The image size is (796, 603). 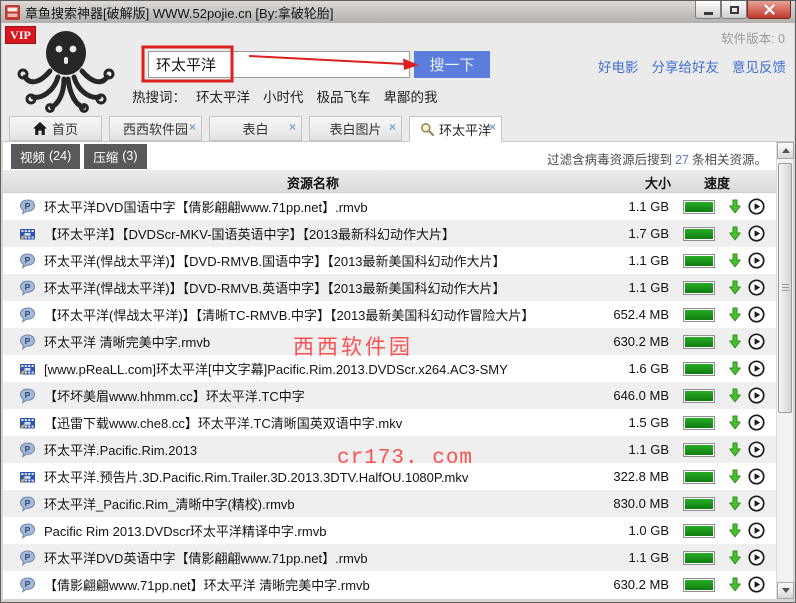 I want to click on scroll-up-button, so click(x=785, y=150).